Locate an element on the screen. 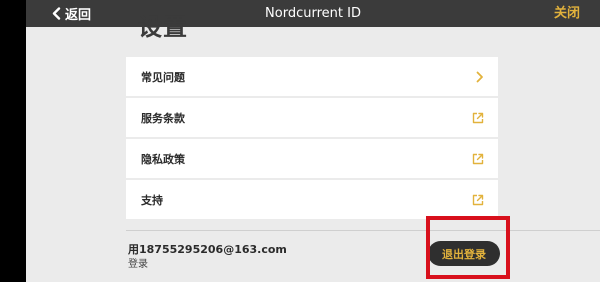 The image size is (600, 282). top-bar: 返回 Nordcurrent ID 关闭 is located at coordinates (313, 13).